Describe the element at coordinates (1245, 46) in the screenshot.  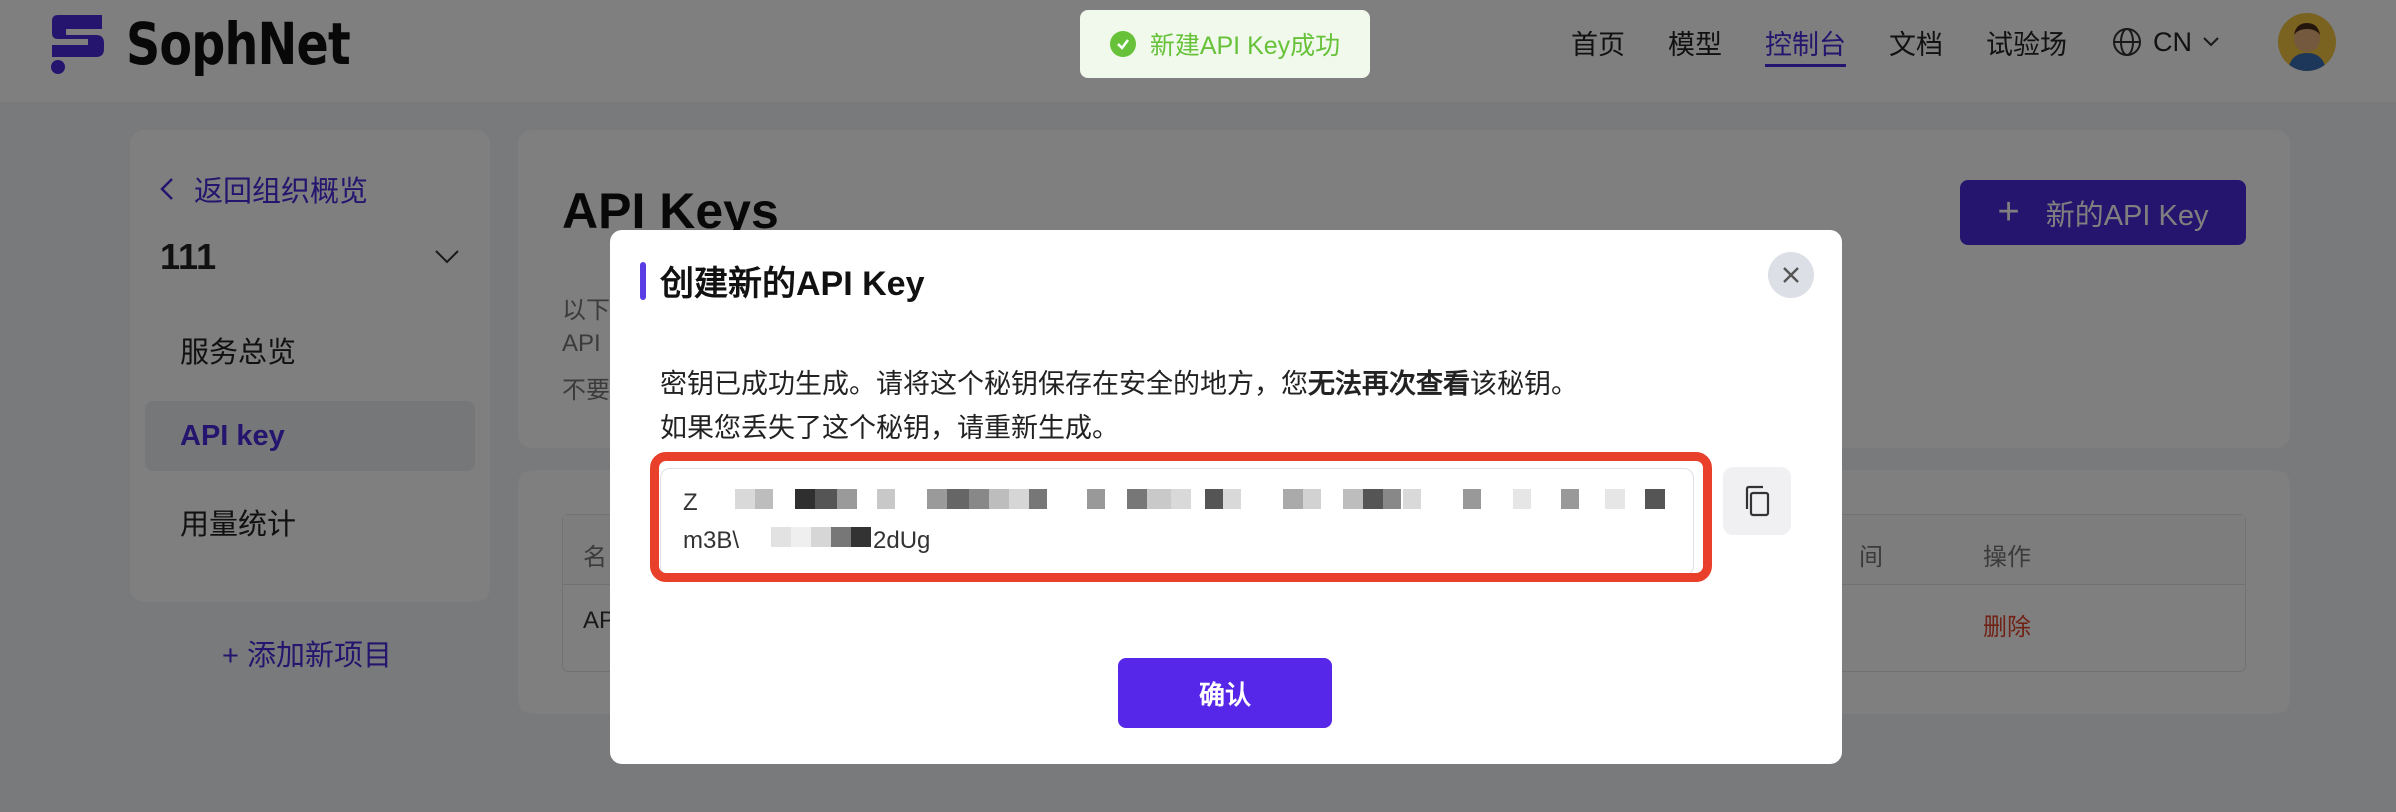
I see `toast-message: 新建API Key成功` at that location.